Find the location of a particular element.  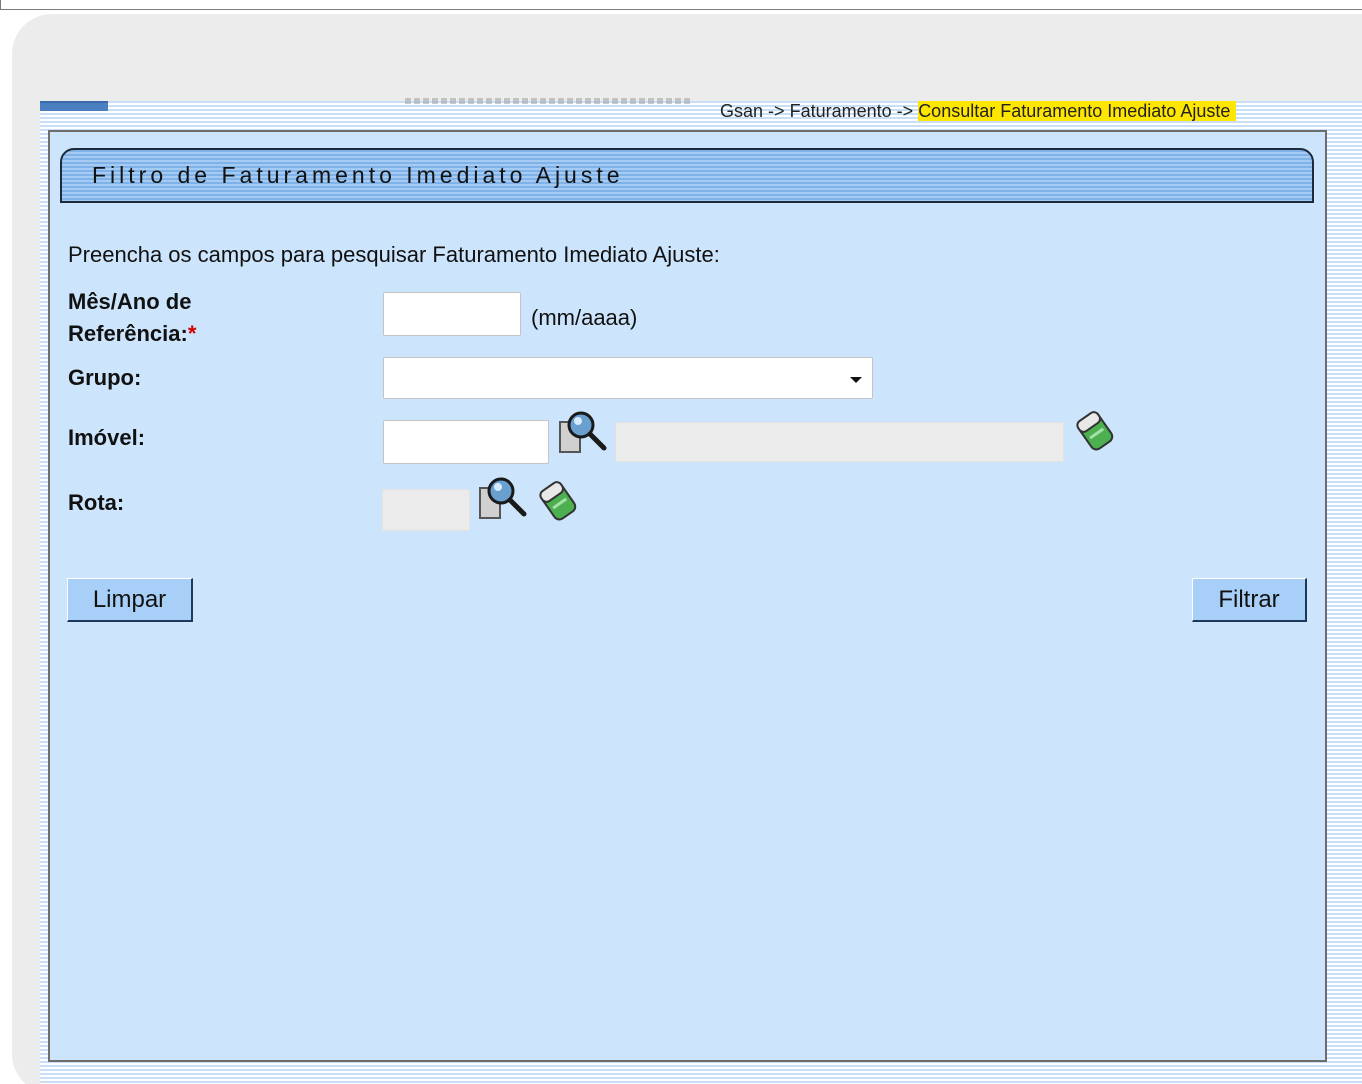

breadcrumb-item-faturamento: Faturamento is located at coordinates (841, 111).